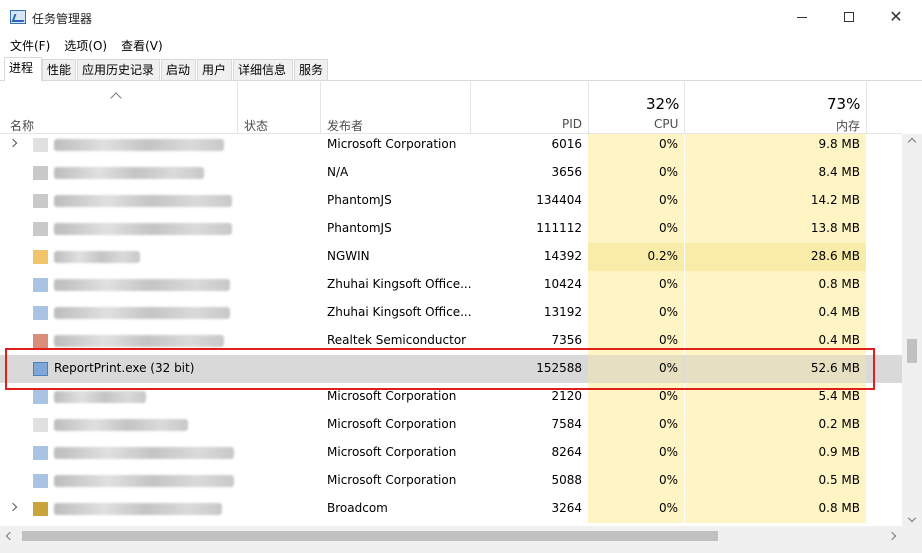 The height and width of the screenshot is (553, 922). What do you see at coordinates (118, 70) in the screenshot?
I see `tab-app-history: 应用历史记录` at bounding box center [118, 70].